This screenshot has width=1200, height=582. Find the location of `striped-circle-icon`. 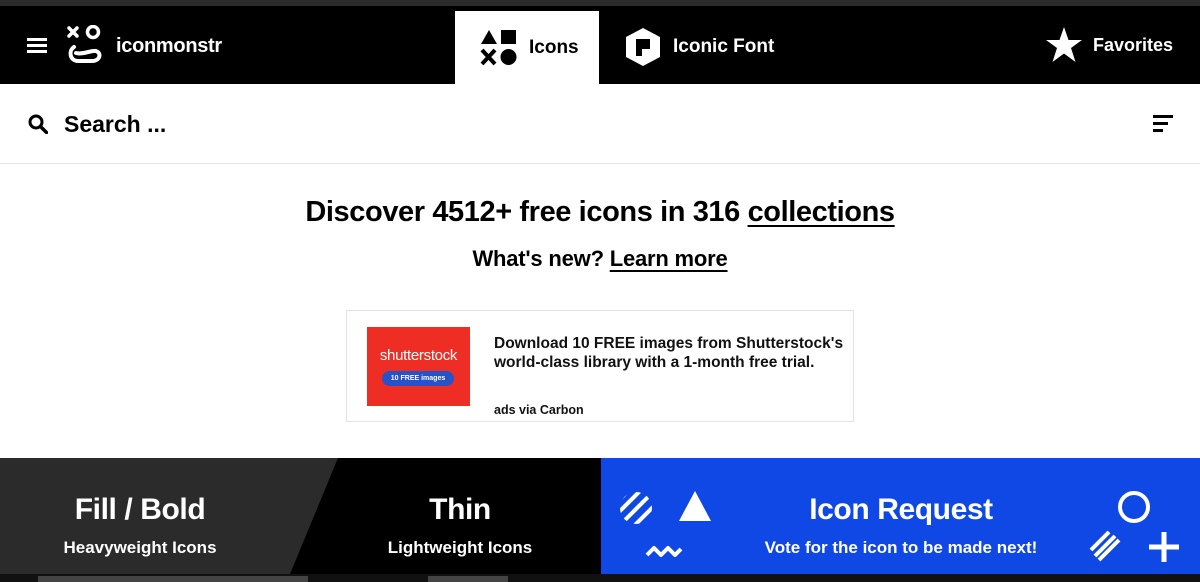

striped-circle-icon is located at coordinates (636, 508).